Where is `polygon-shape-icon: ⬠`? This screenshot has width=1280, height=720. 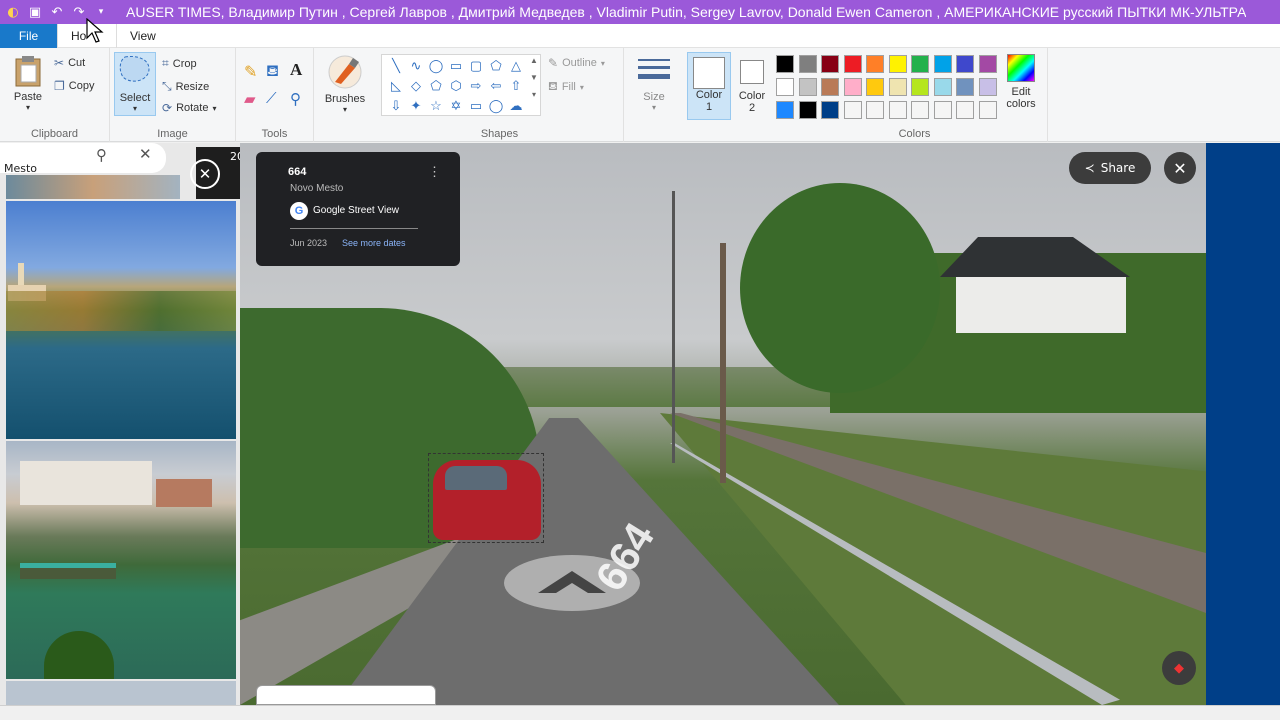 polygon-shape-icon: ⬠ is located at coordinates (496, 66).